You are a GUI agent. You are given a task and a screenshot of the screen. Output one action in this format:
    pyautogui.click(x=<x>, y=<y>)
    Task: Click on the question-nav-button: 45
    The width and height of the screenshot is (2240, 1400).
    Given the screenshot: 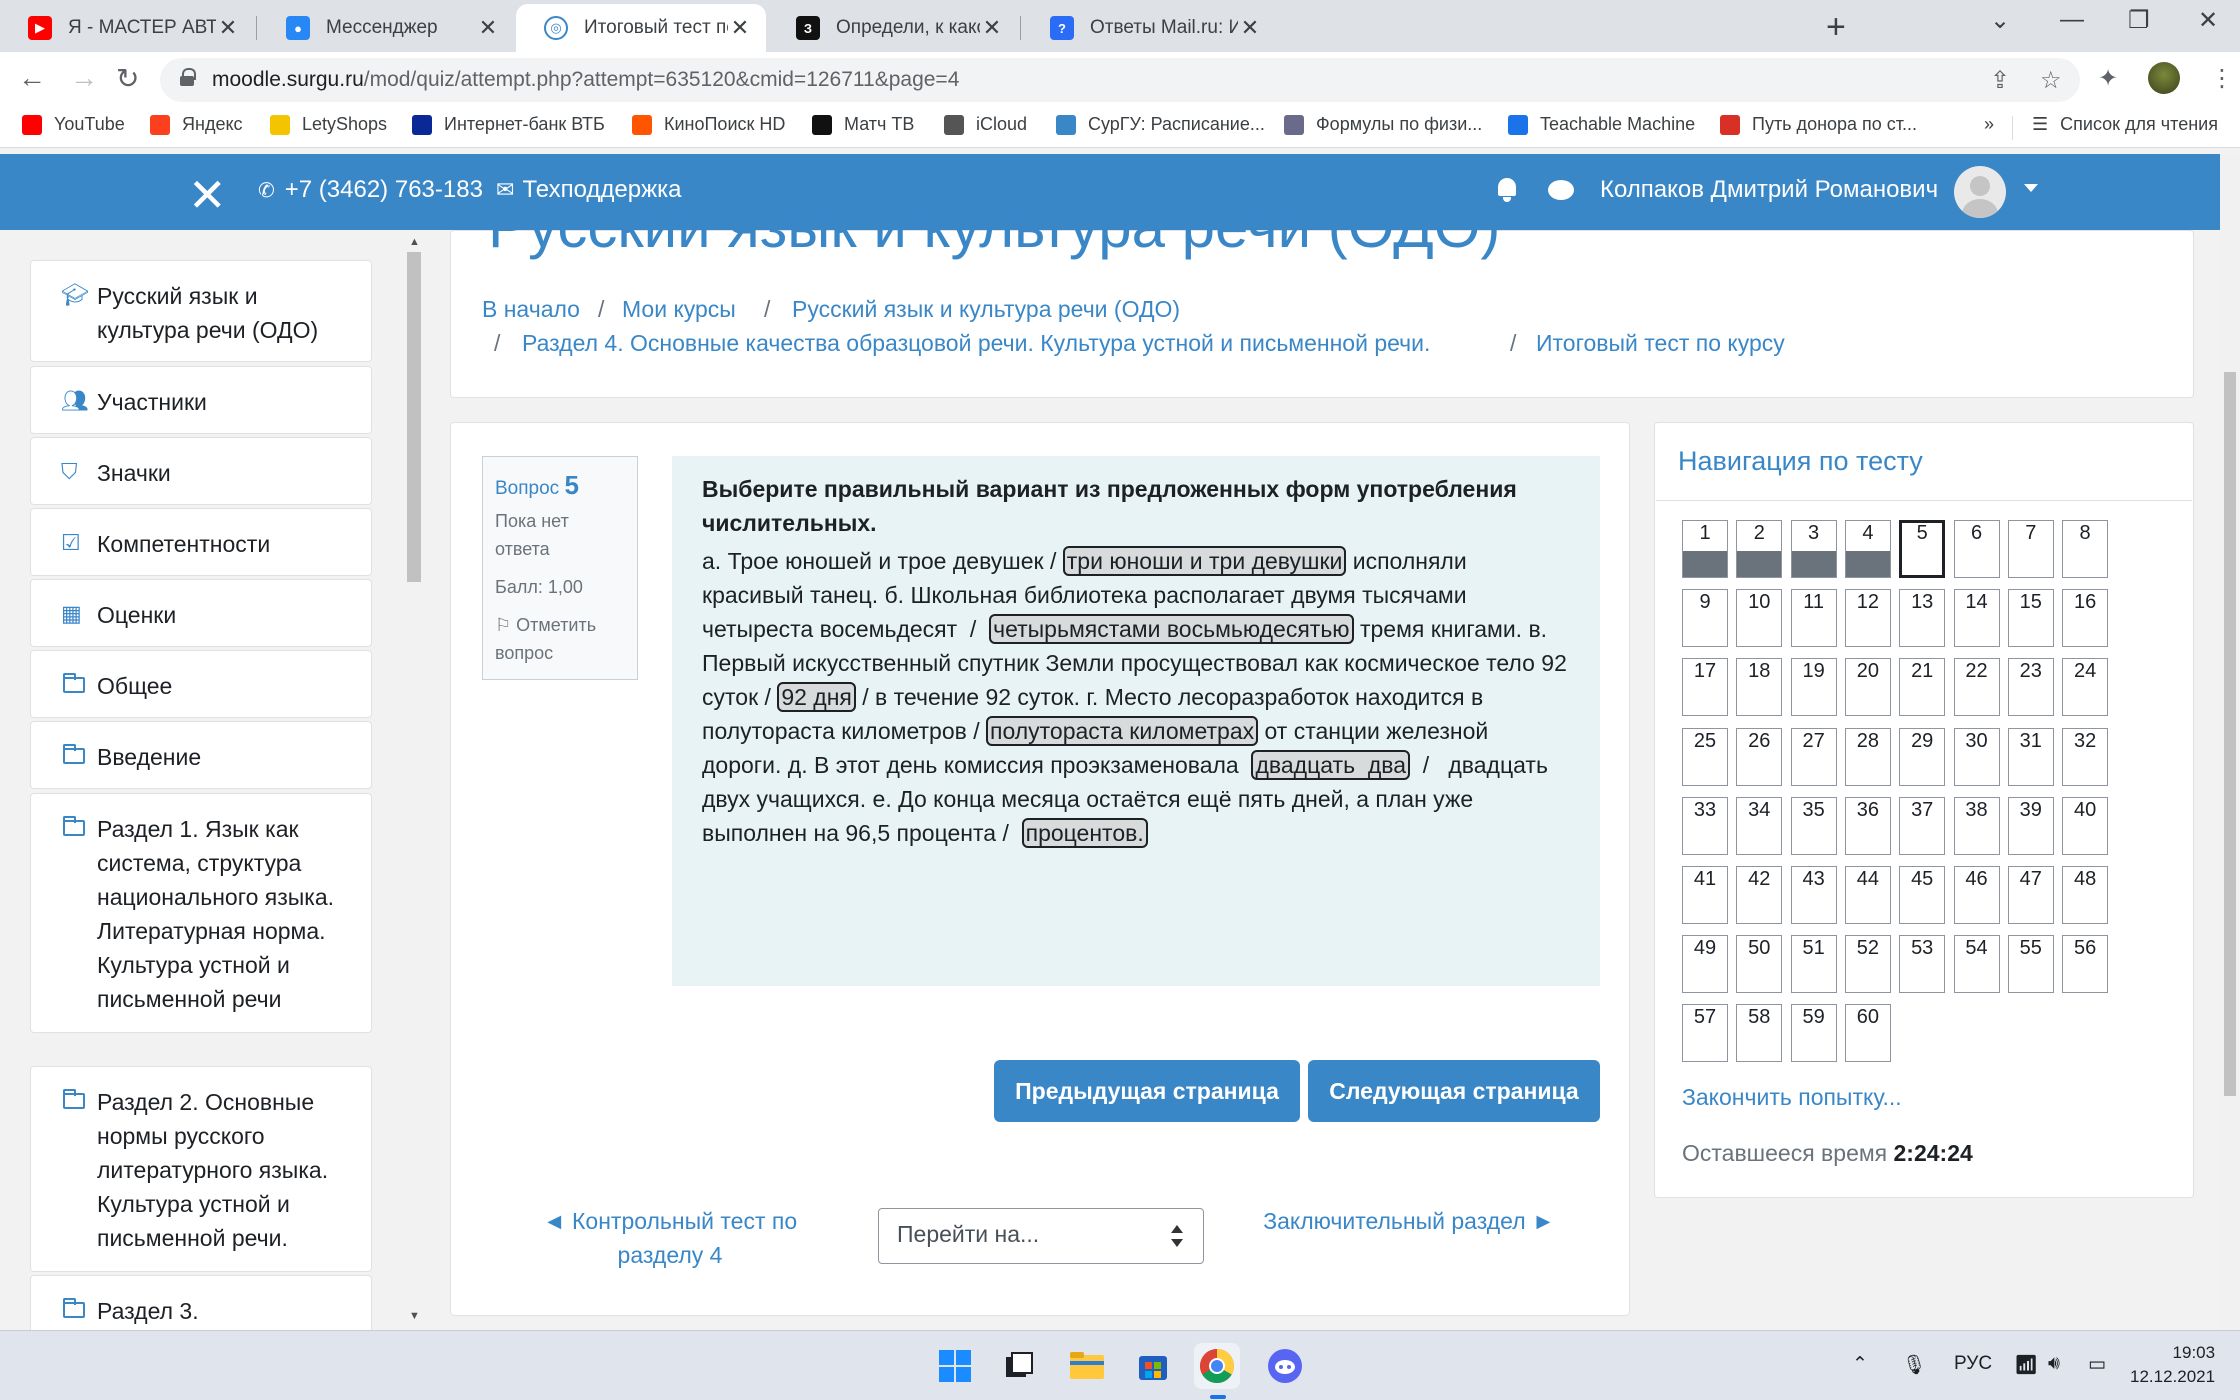 What is the action you would take?
    pyautogui.click(x=1922, y=895)
    